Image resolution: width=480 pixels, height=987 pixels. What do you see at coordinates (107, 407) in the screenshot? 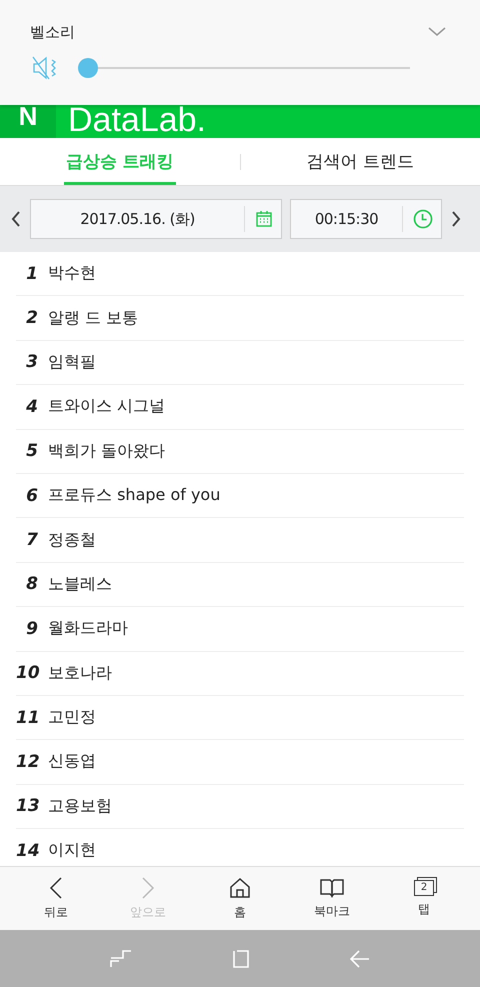
I see `keyword-text: 트와이스 시그널` at bounding box center [107, 407].